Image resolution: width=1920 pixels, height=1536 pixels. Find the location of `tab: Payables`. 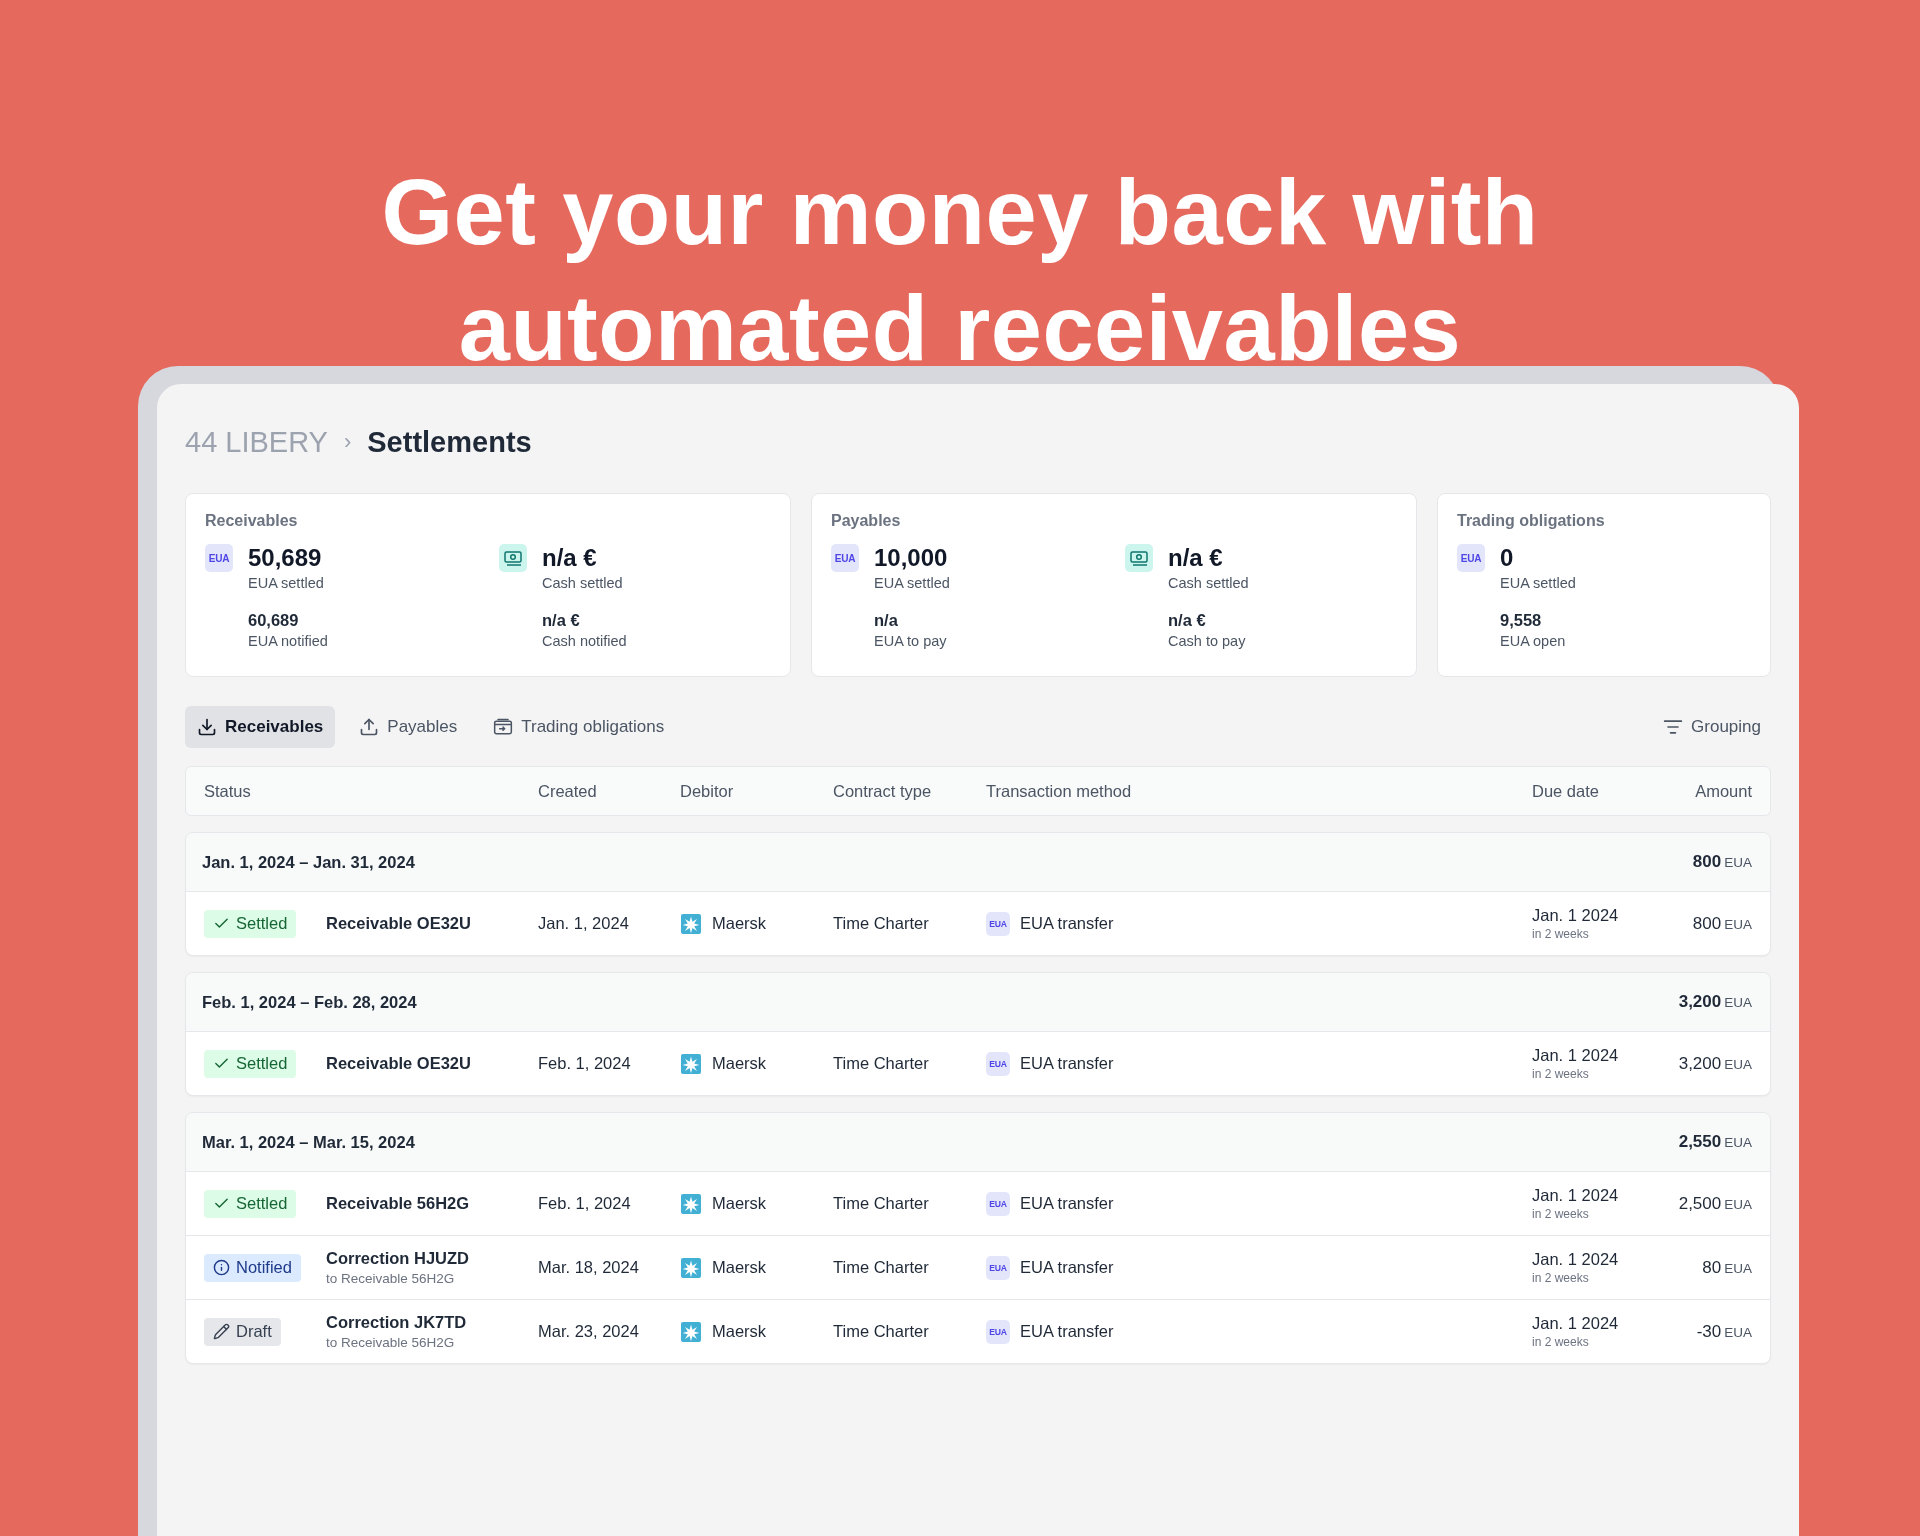

tab: Payables is located at coordinates (408, 727).